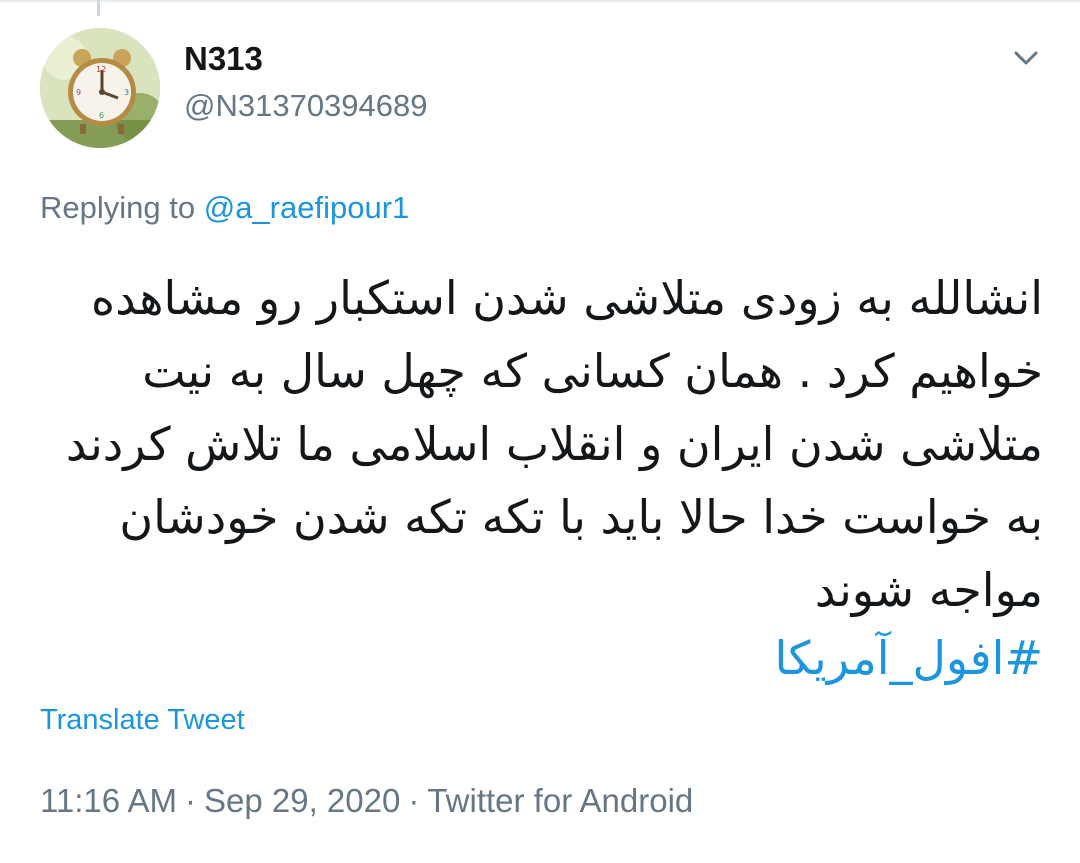 The image size is (1080, 863). I want to click on translate-tweet-link: Translate Tweet, so click(142, 720).